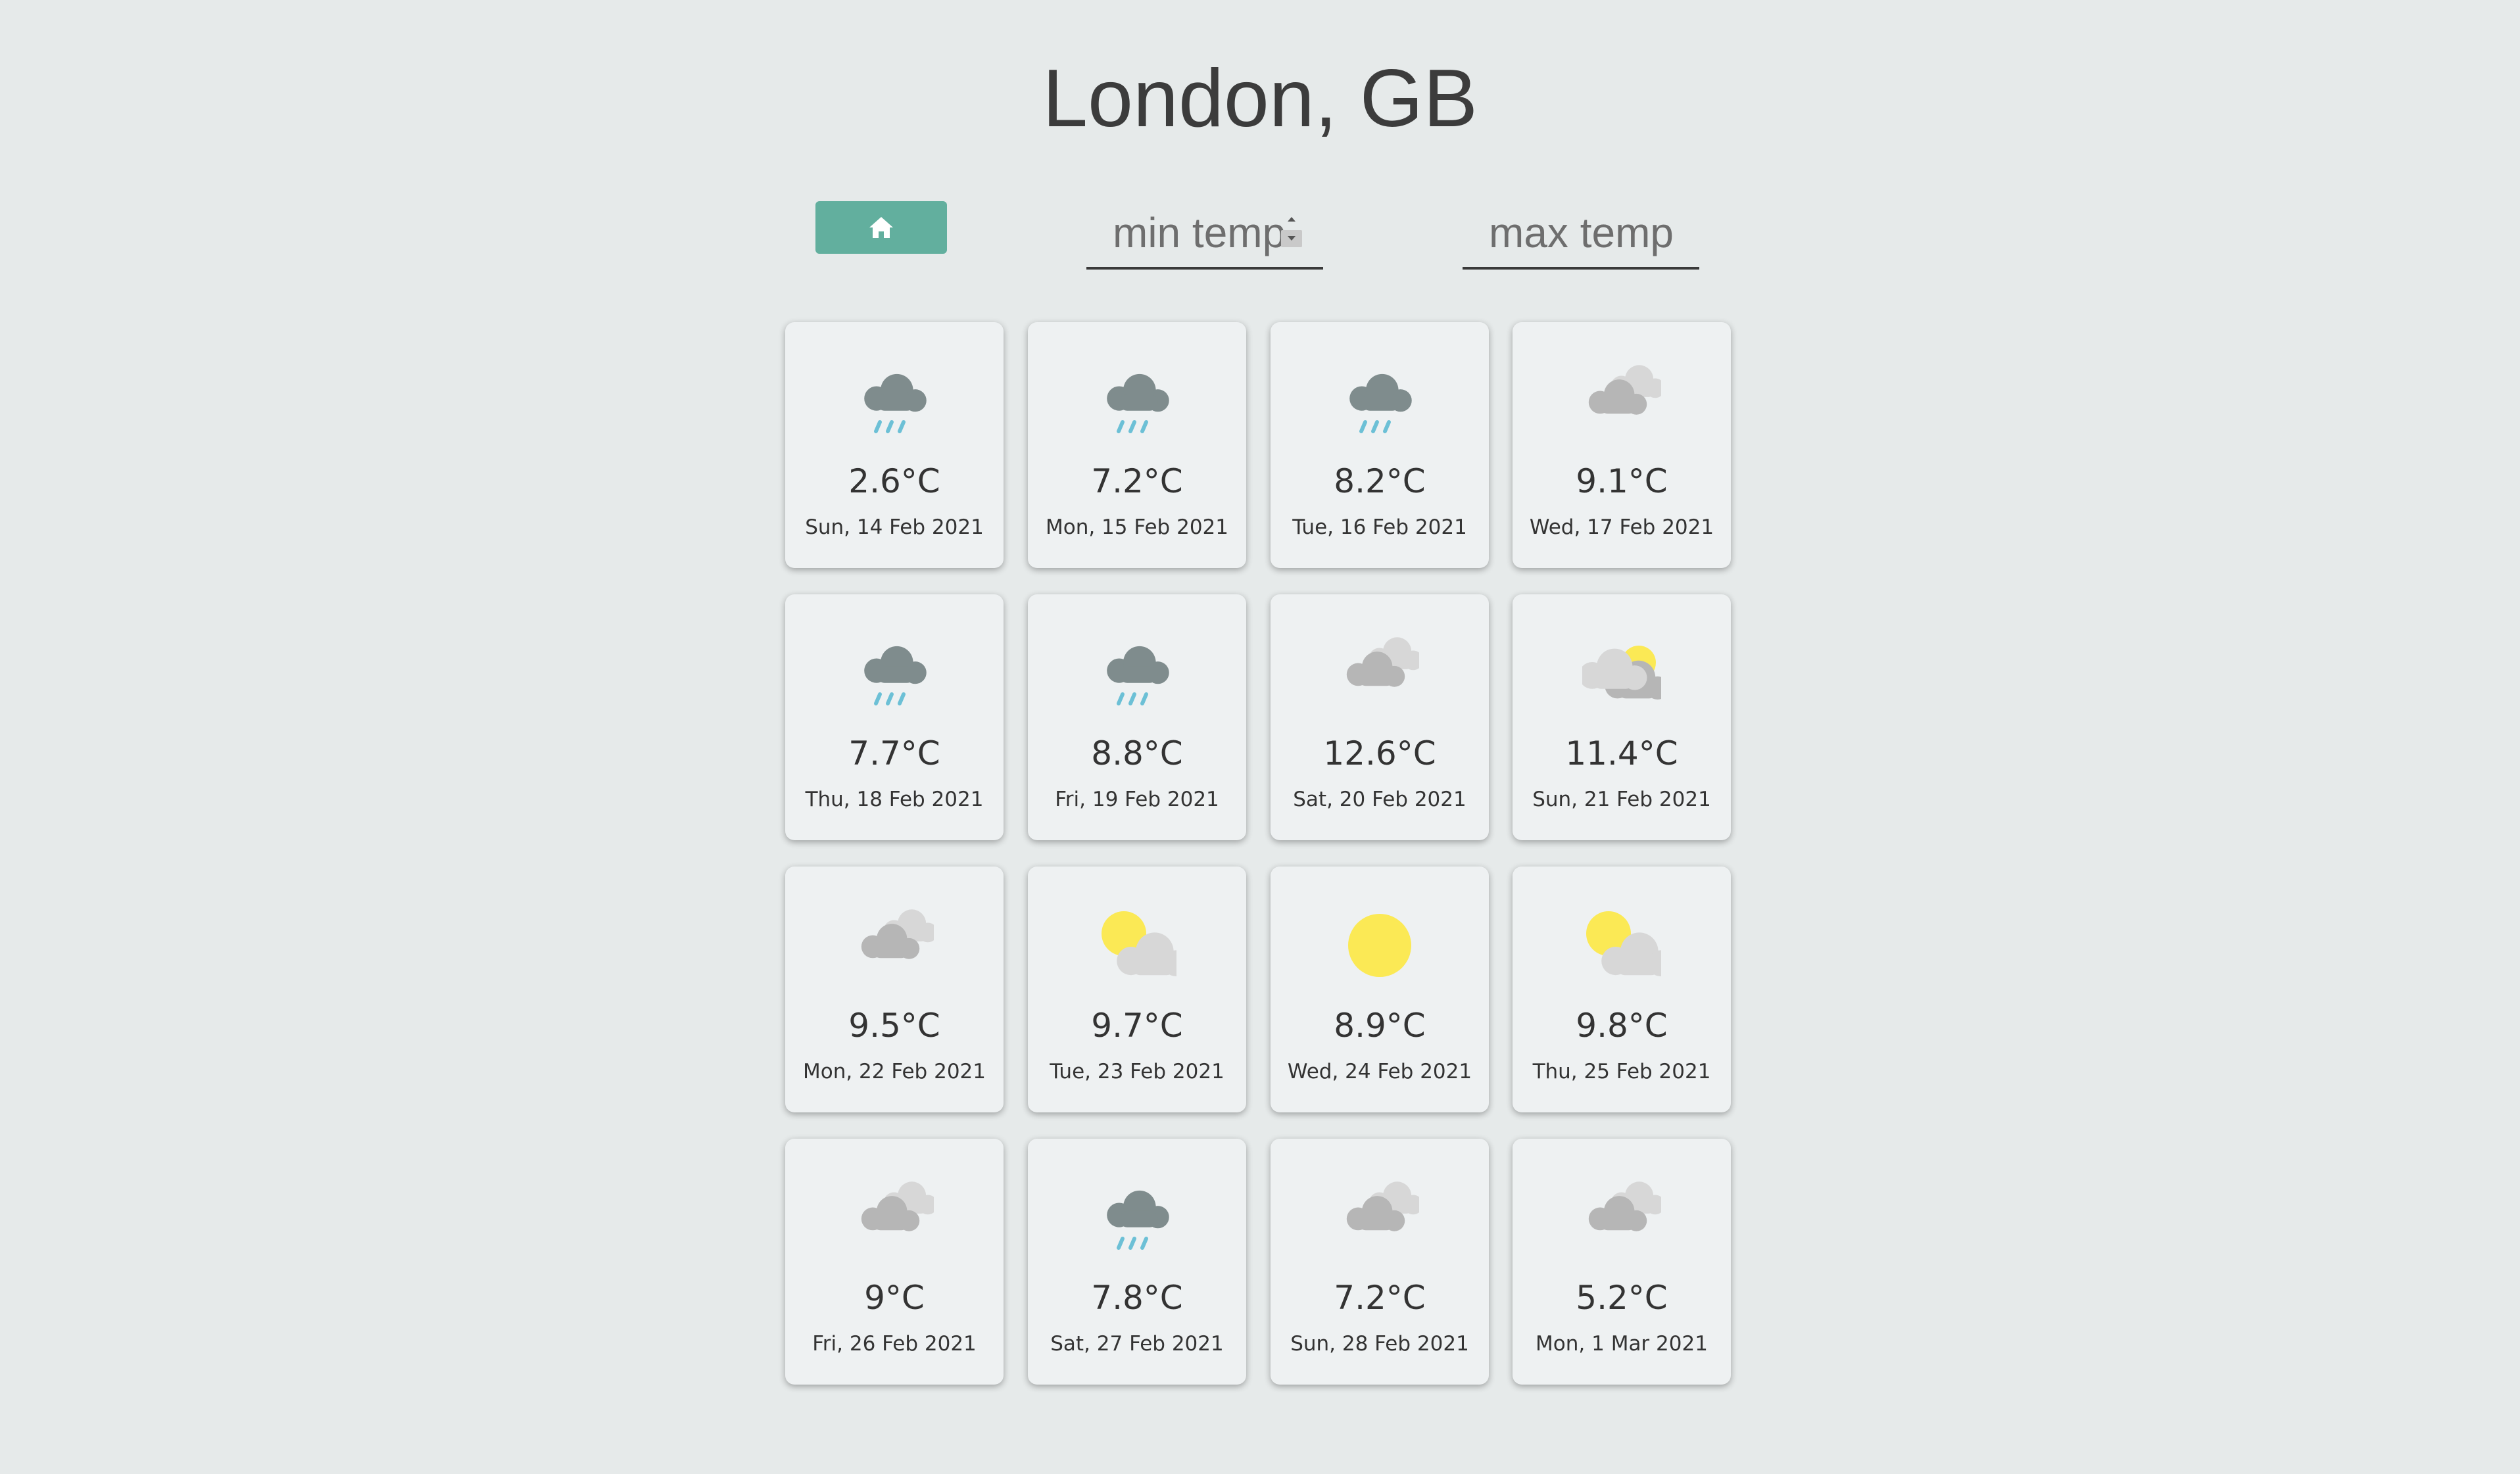  Describe the element at coordinates (1622, 1344) in the screenshot. I see `forecast-date: Mon, 1 Mar 2021` at that location.